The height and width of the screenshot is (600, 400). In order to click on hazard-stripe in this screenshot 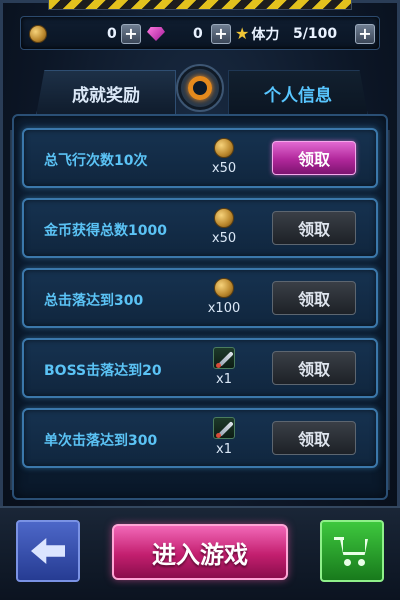, I will do `click(200, 5)`.